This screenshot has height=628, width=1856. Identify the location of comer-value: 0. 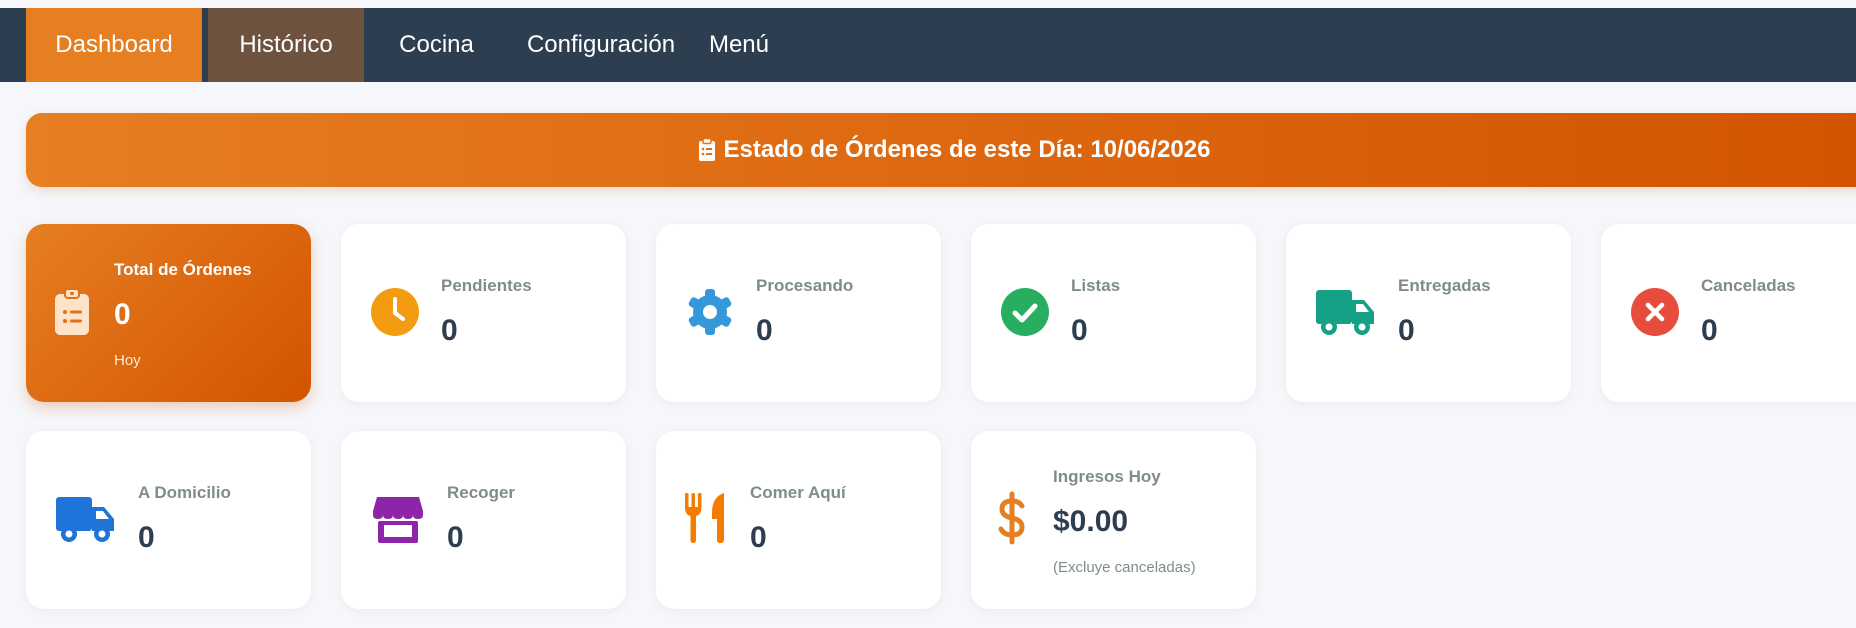
(758, 537).